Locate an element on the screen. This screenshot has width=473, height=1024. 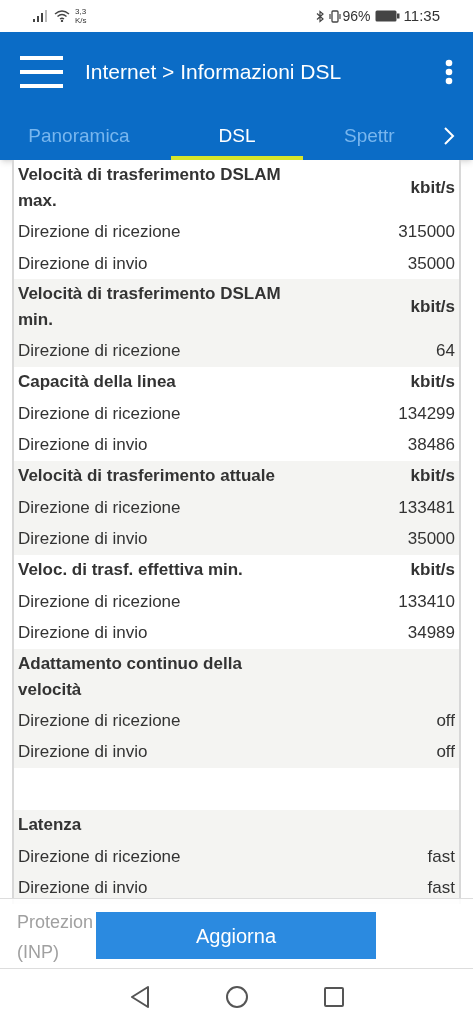
section-heading: Velocità di trasferimento DSLAM max. is located at coordinates (150, 188).